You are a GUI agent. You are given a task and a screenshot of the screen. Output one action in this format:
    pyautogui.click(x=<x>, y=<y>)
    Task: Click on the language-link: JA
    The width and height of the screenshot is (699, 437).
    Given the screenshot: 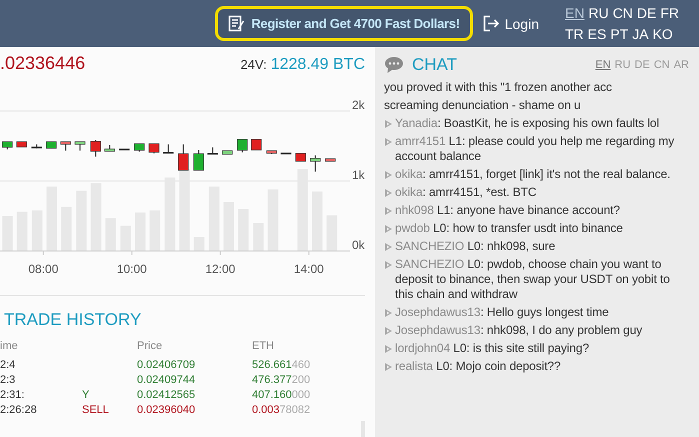 What is the action you would take?
    pyautogui.click(x=640, y=34)
    